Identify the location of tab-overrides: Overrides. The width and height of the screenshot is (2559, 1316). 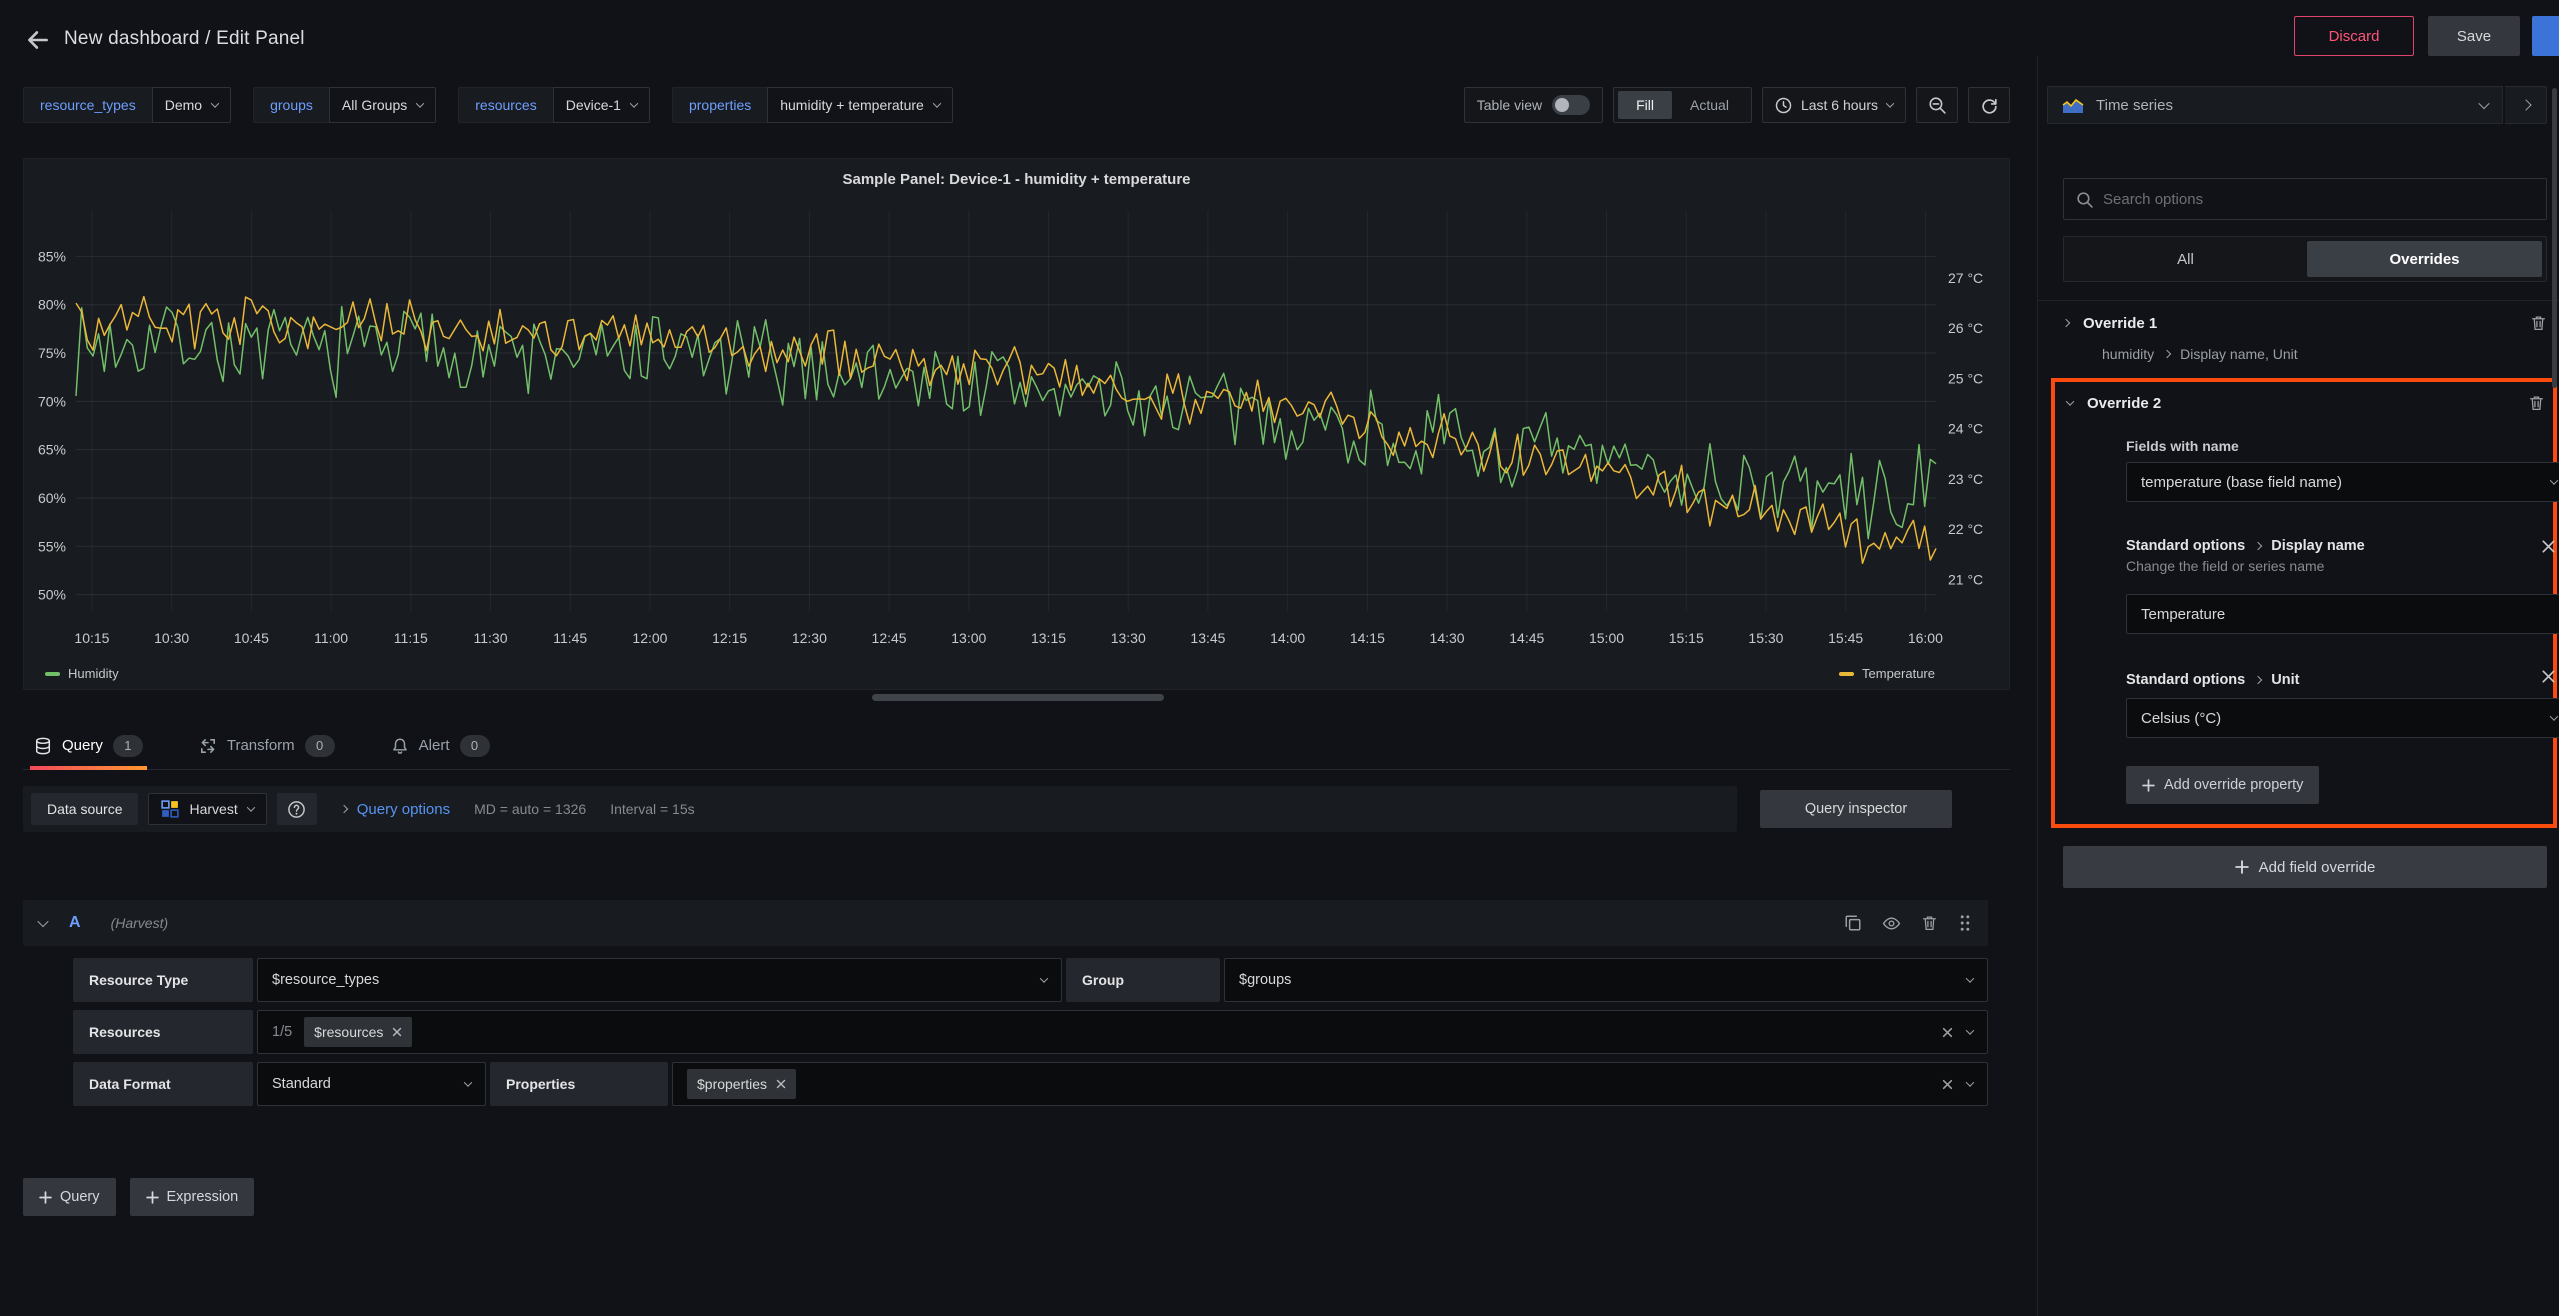
(2424, 259).